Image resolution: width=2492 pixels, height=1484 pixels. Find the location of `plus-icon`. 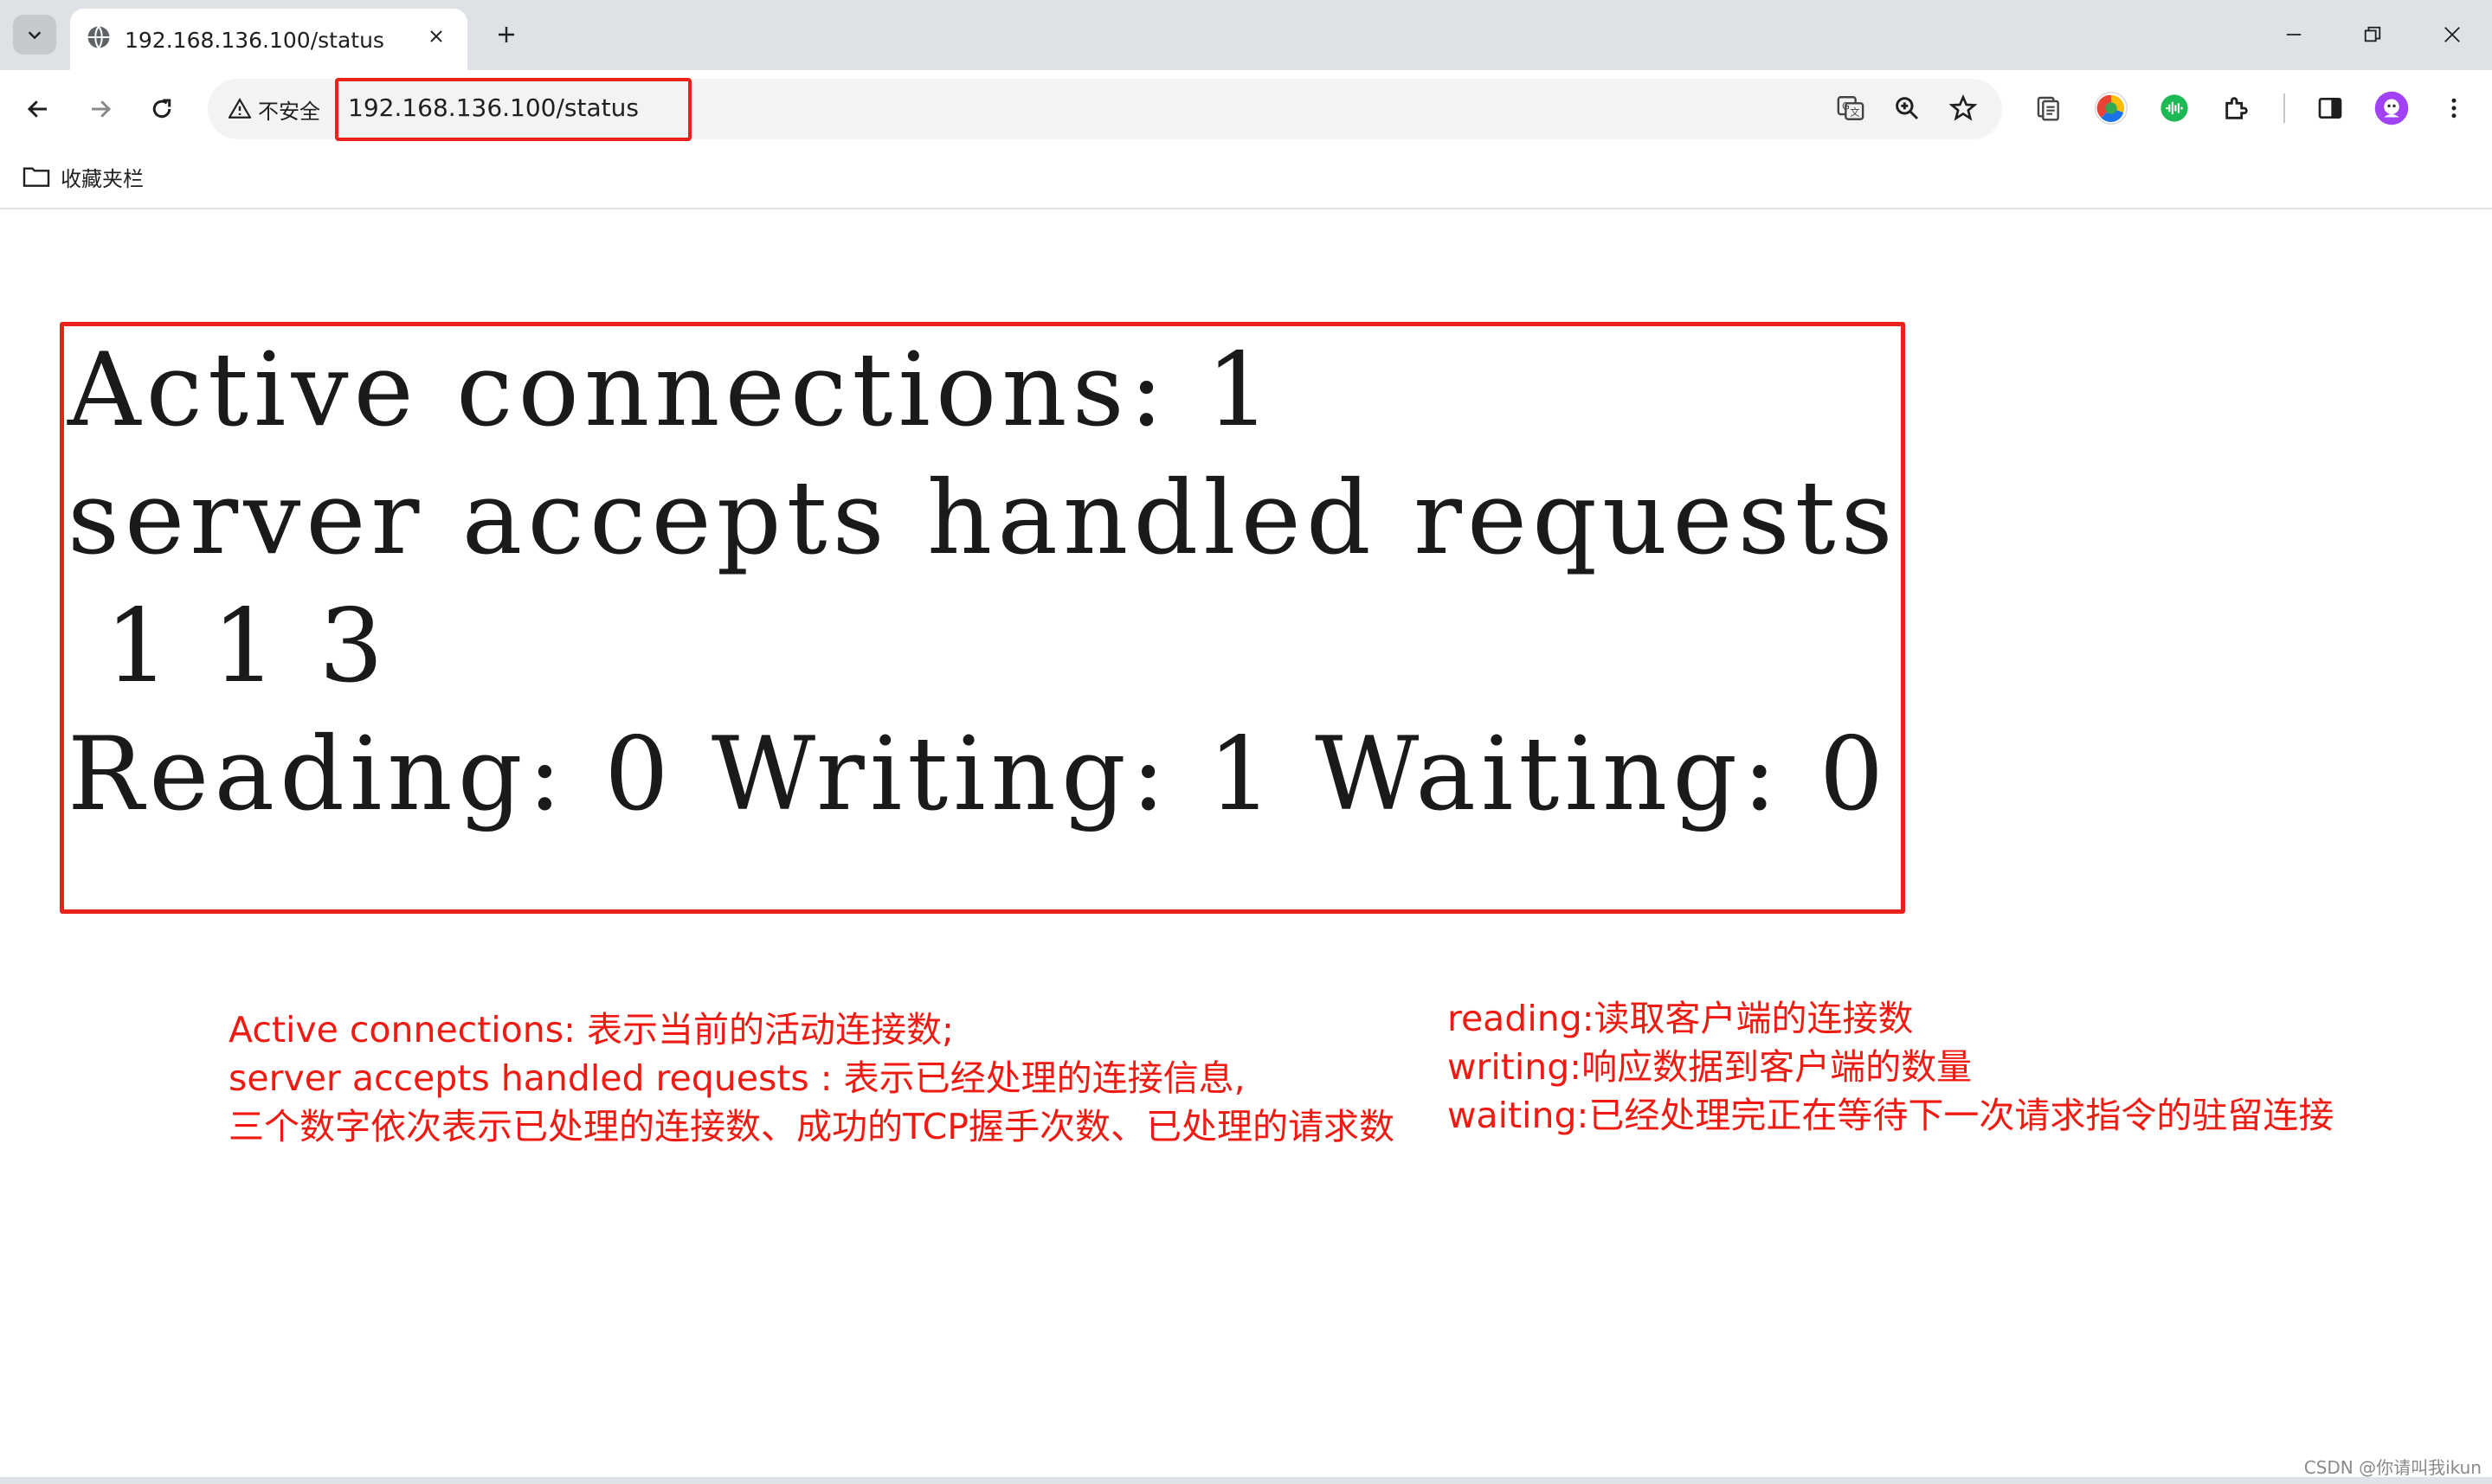

plus-icon is located at coordinates (506, 34).